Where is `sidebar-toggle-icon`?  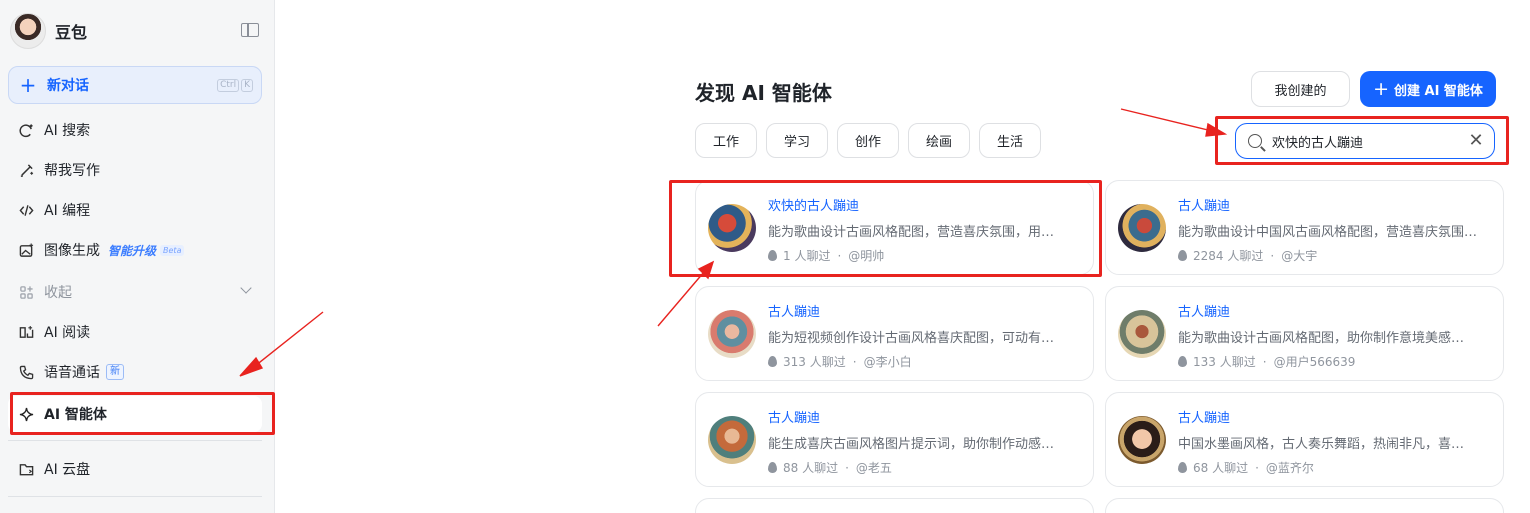
sidebar-toggle-icon is located at coordinates (250, 30).